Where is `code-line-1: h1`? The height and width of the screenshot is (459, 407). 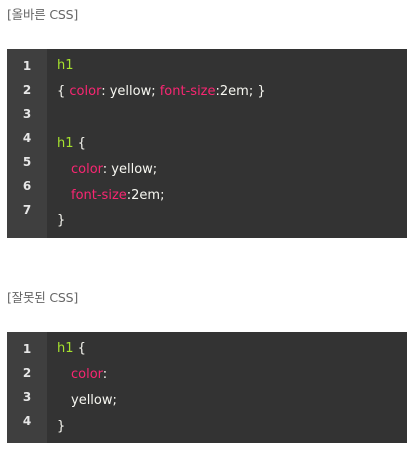
code-line-1: h1 is located at coordinates (65, 66).